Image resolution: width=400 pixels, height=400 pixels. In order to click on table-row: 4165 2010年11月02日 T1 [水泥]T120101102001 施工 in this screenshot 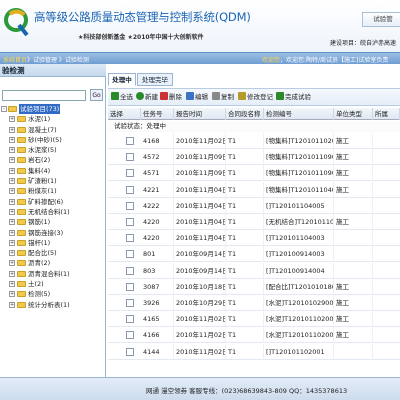, I will do `click(254, 319)`.